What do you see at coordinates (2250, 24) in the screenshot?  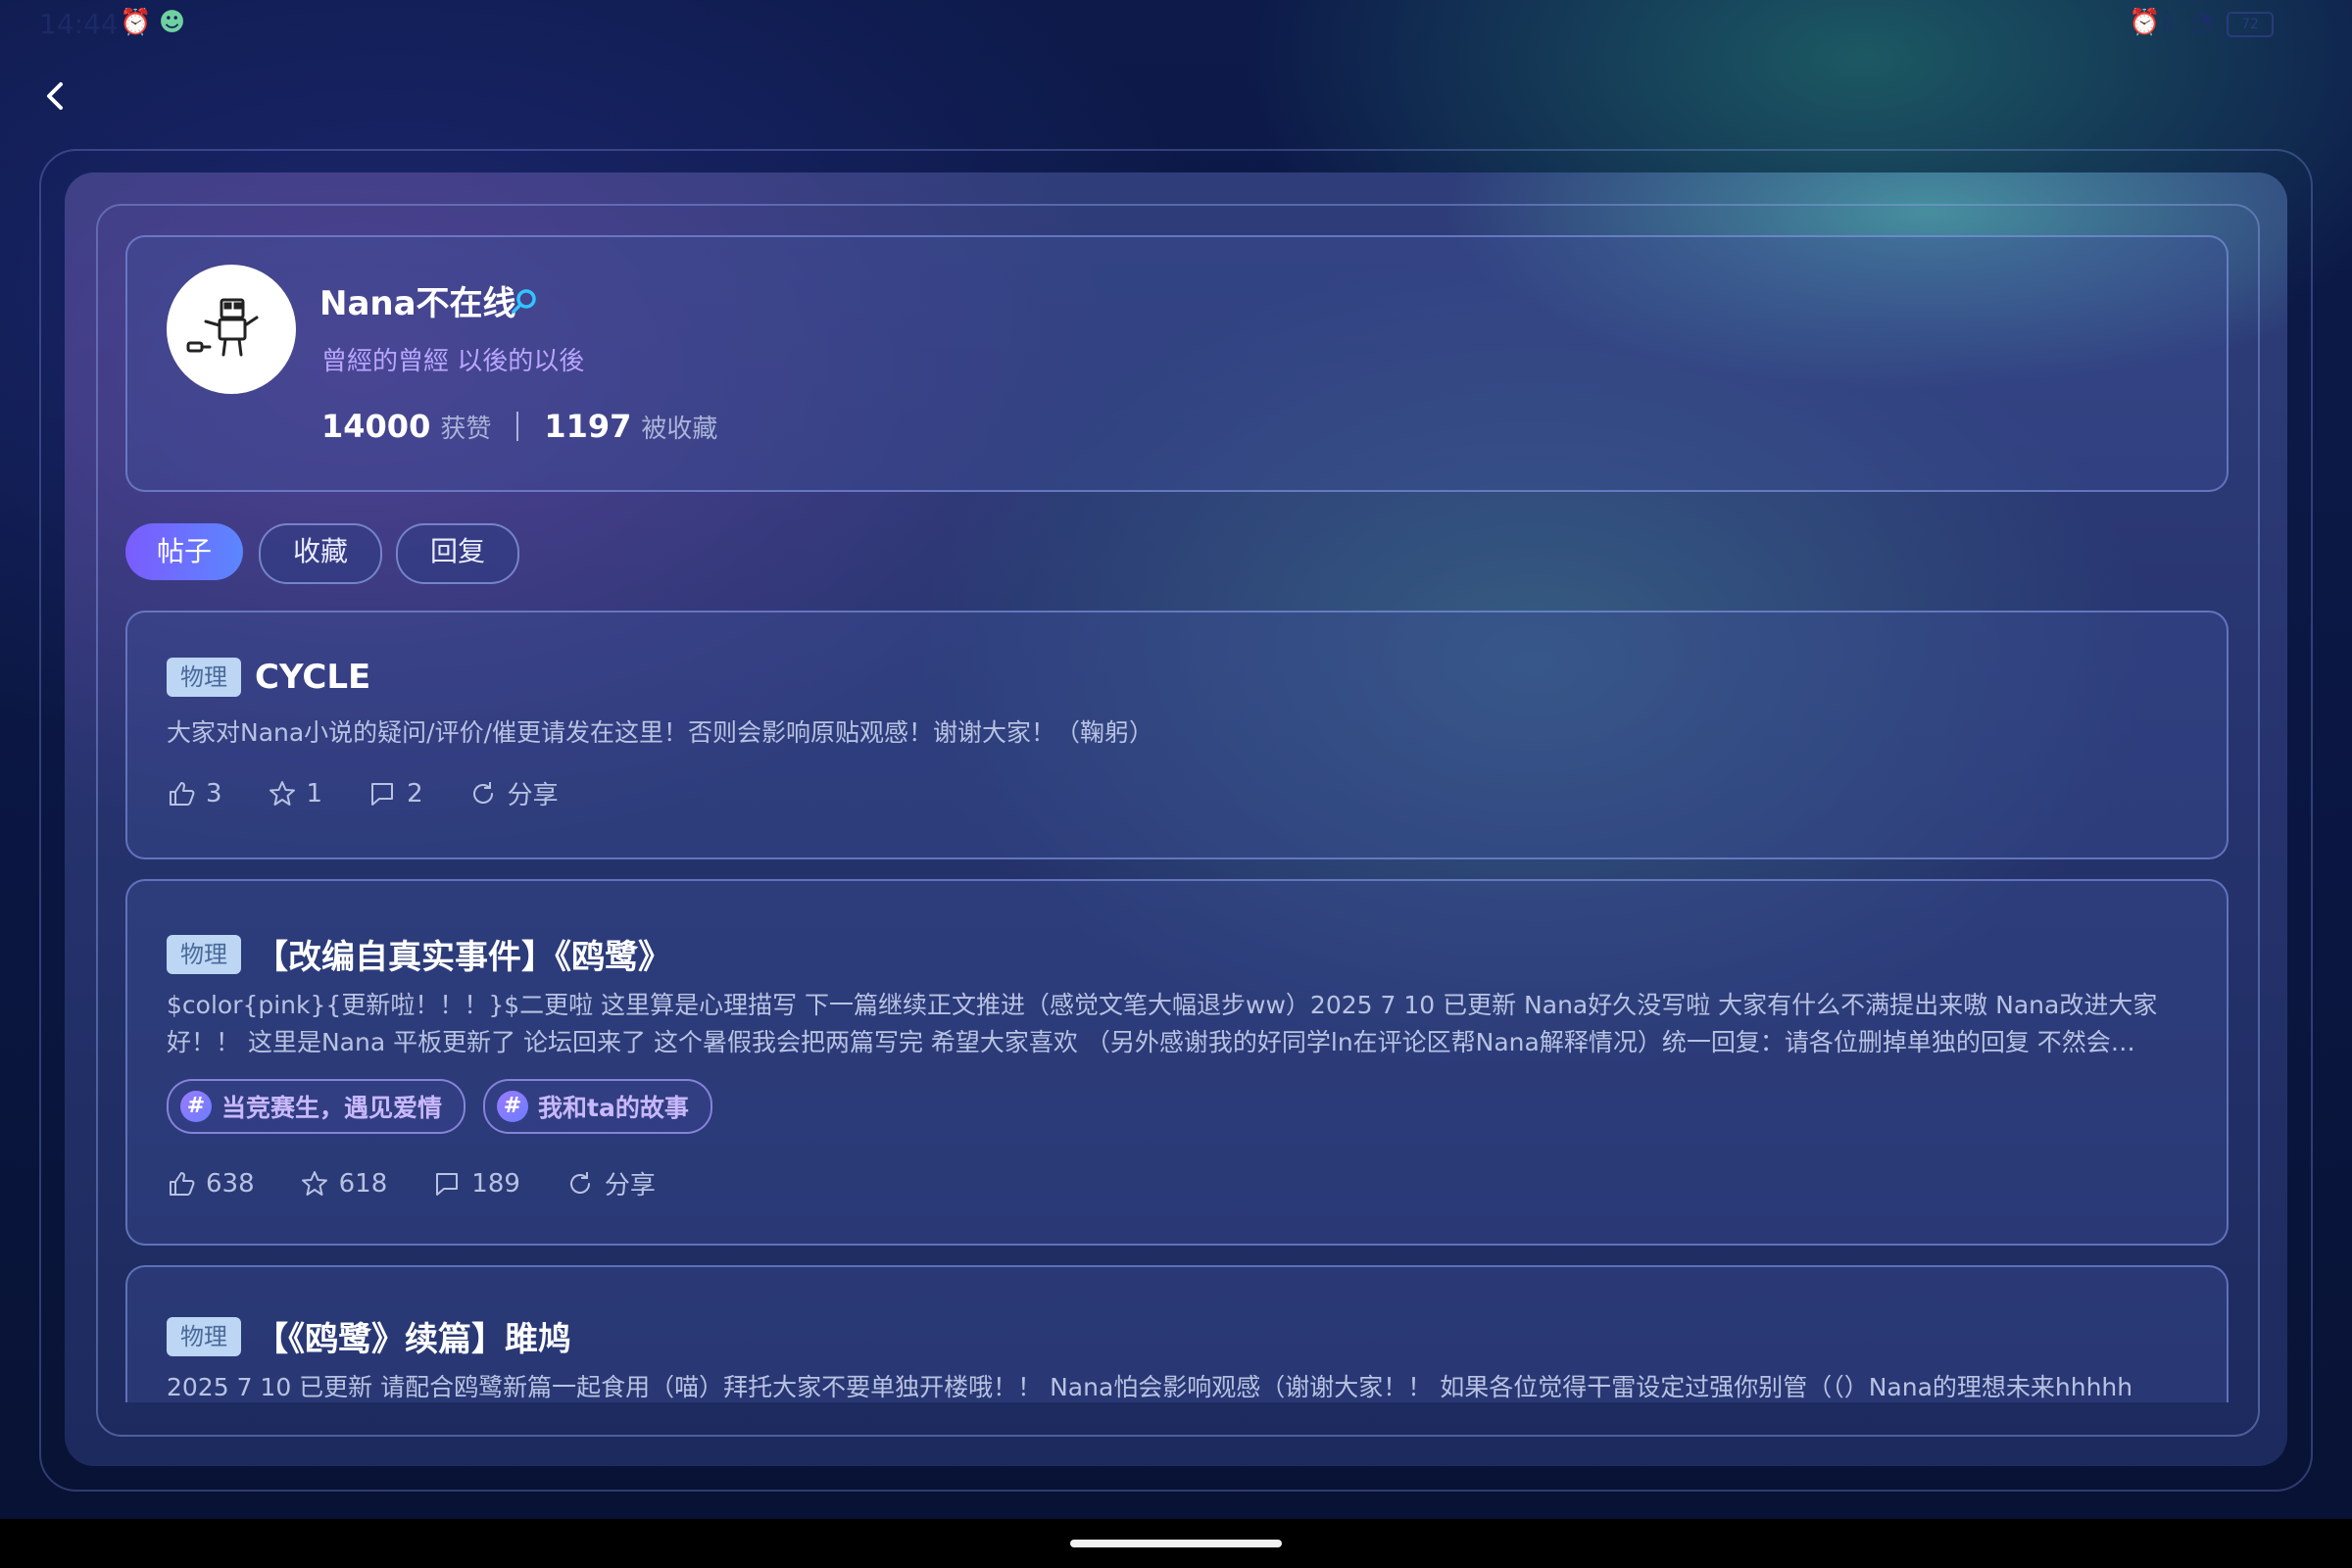 I see `battery-icon: 72` at bounding box center [2250, 24].